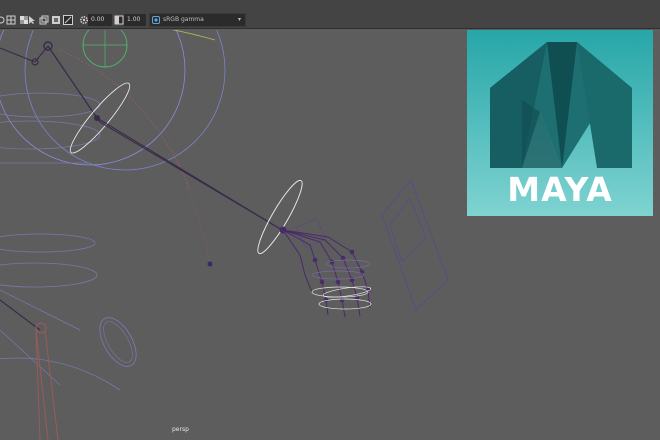 The image size is (660, 440). I want to click on viewport-toolbar: 0.00 1.00 sRGB gamma ▾, so click(330, 20).